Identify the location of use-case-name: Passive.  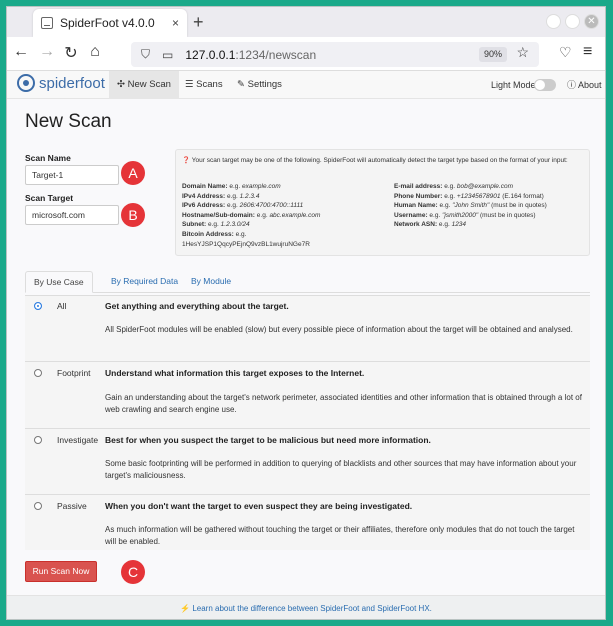
(72, 506).